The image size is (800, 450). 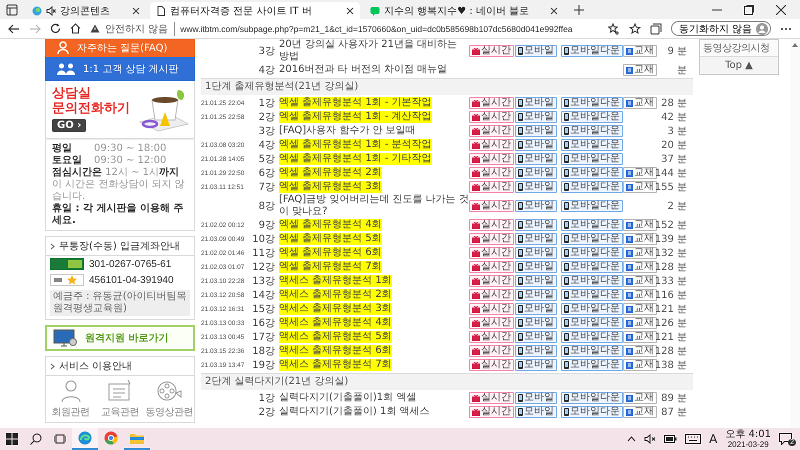 What do you see at coordinates (614, 28) in the screenshot?
I see `add-favorite-icon` at bounding box center [614, 28].